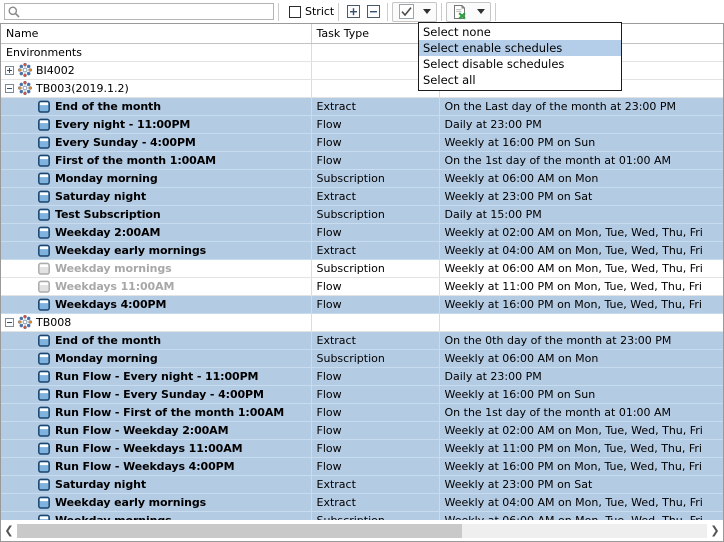 The image size is (724, 542). What do you see at coordinates (156, 484) in the screenshot?
I see `cell-name: Saturday night` at bounding box center [156, 484].